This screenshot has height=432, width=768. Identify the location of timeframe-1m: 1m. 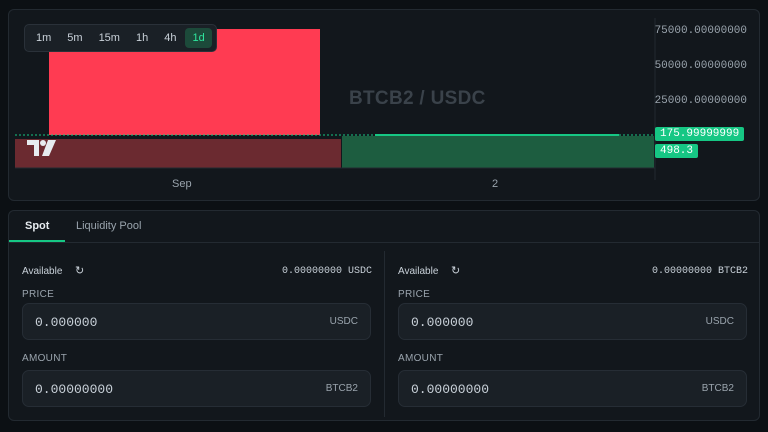
(43, 38).